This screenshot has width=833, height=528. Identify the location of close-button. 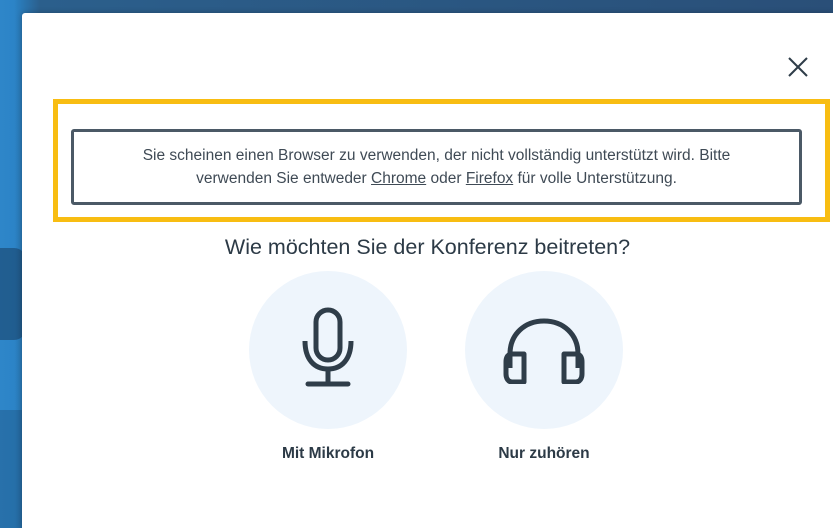
(798, 67).